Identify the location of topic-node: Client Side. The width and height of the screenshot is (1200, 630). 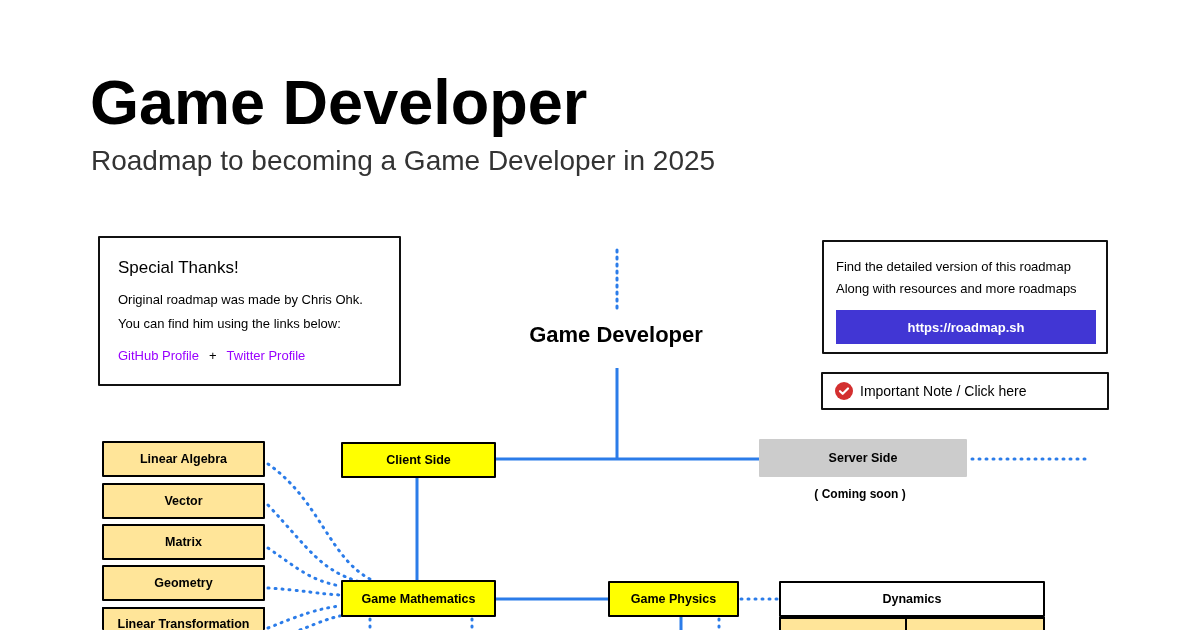
(418, 460).